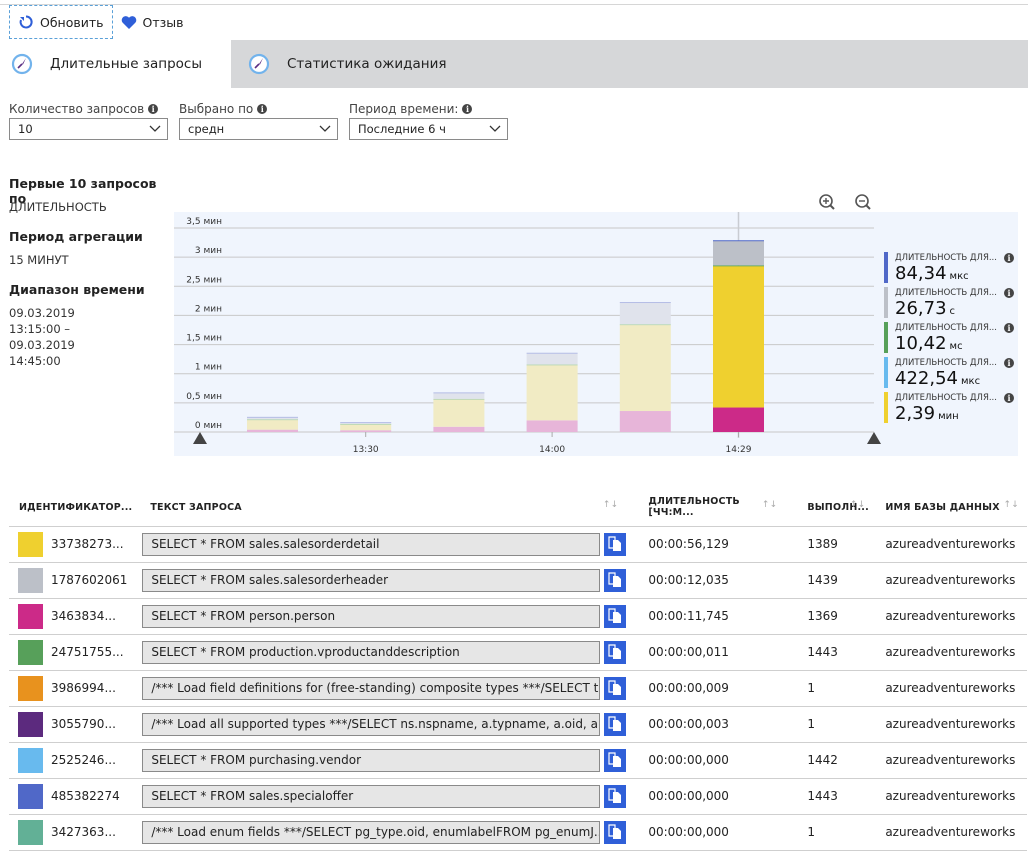 The image size is (1036, 864). Describe the element at coordinates (88, 129) in the screenshot. I see `query-count-select: 10` at that location.